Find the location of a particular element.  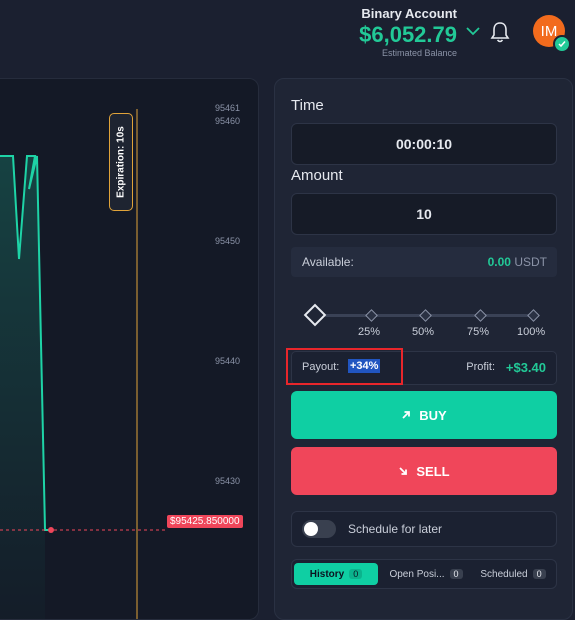

time-input: 00:00:10 is located at coordinates (424, 144).